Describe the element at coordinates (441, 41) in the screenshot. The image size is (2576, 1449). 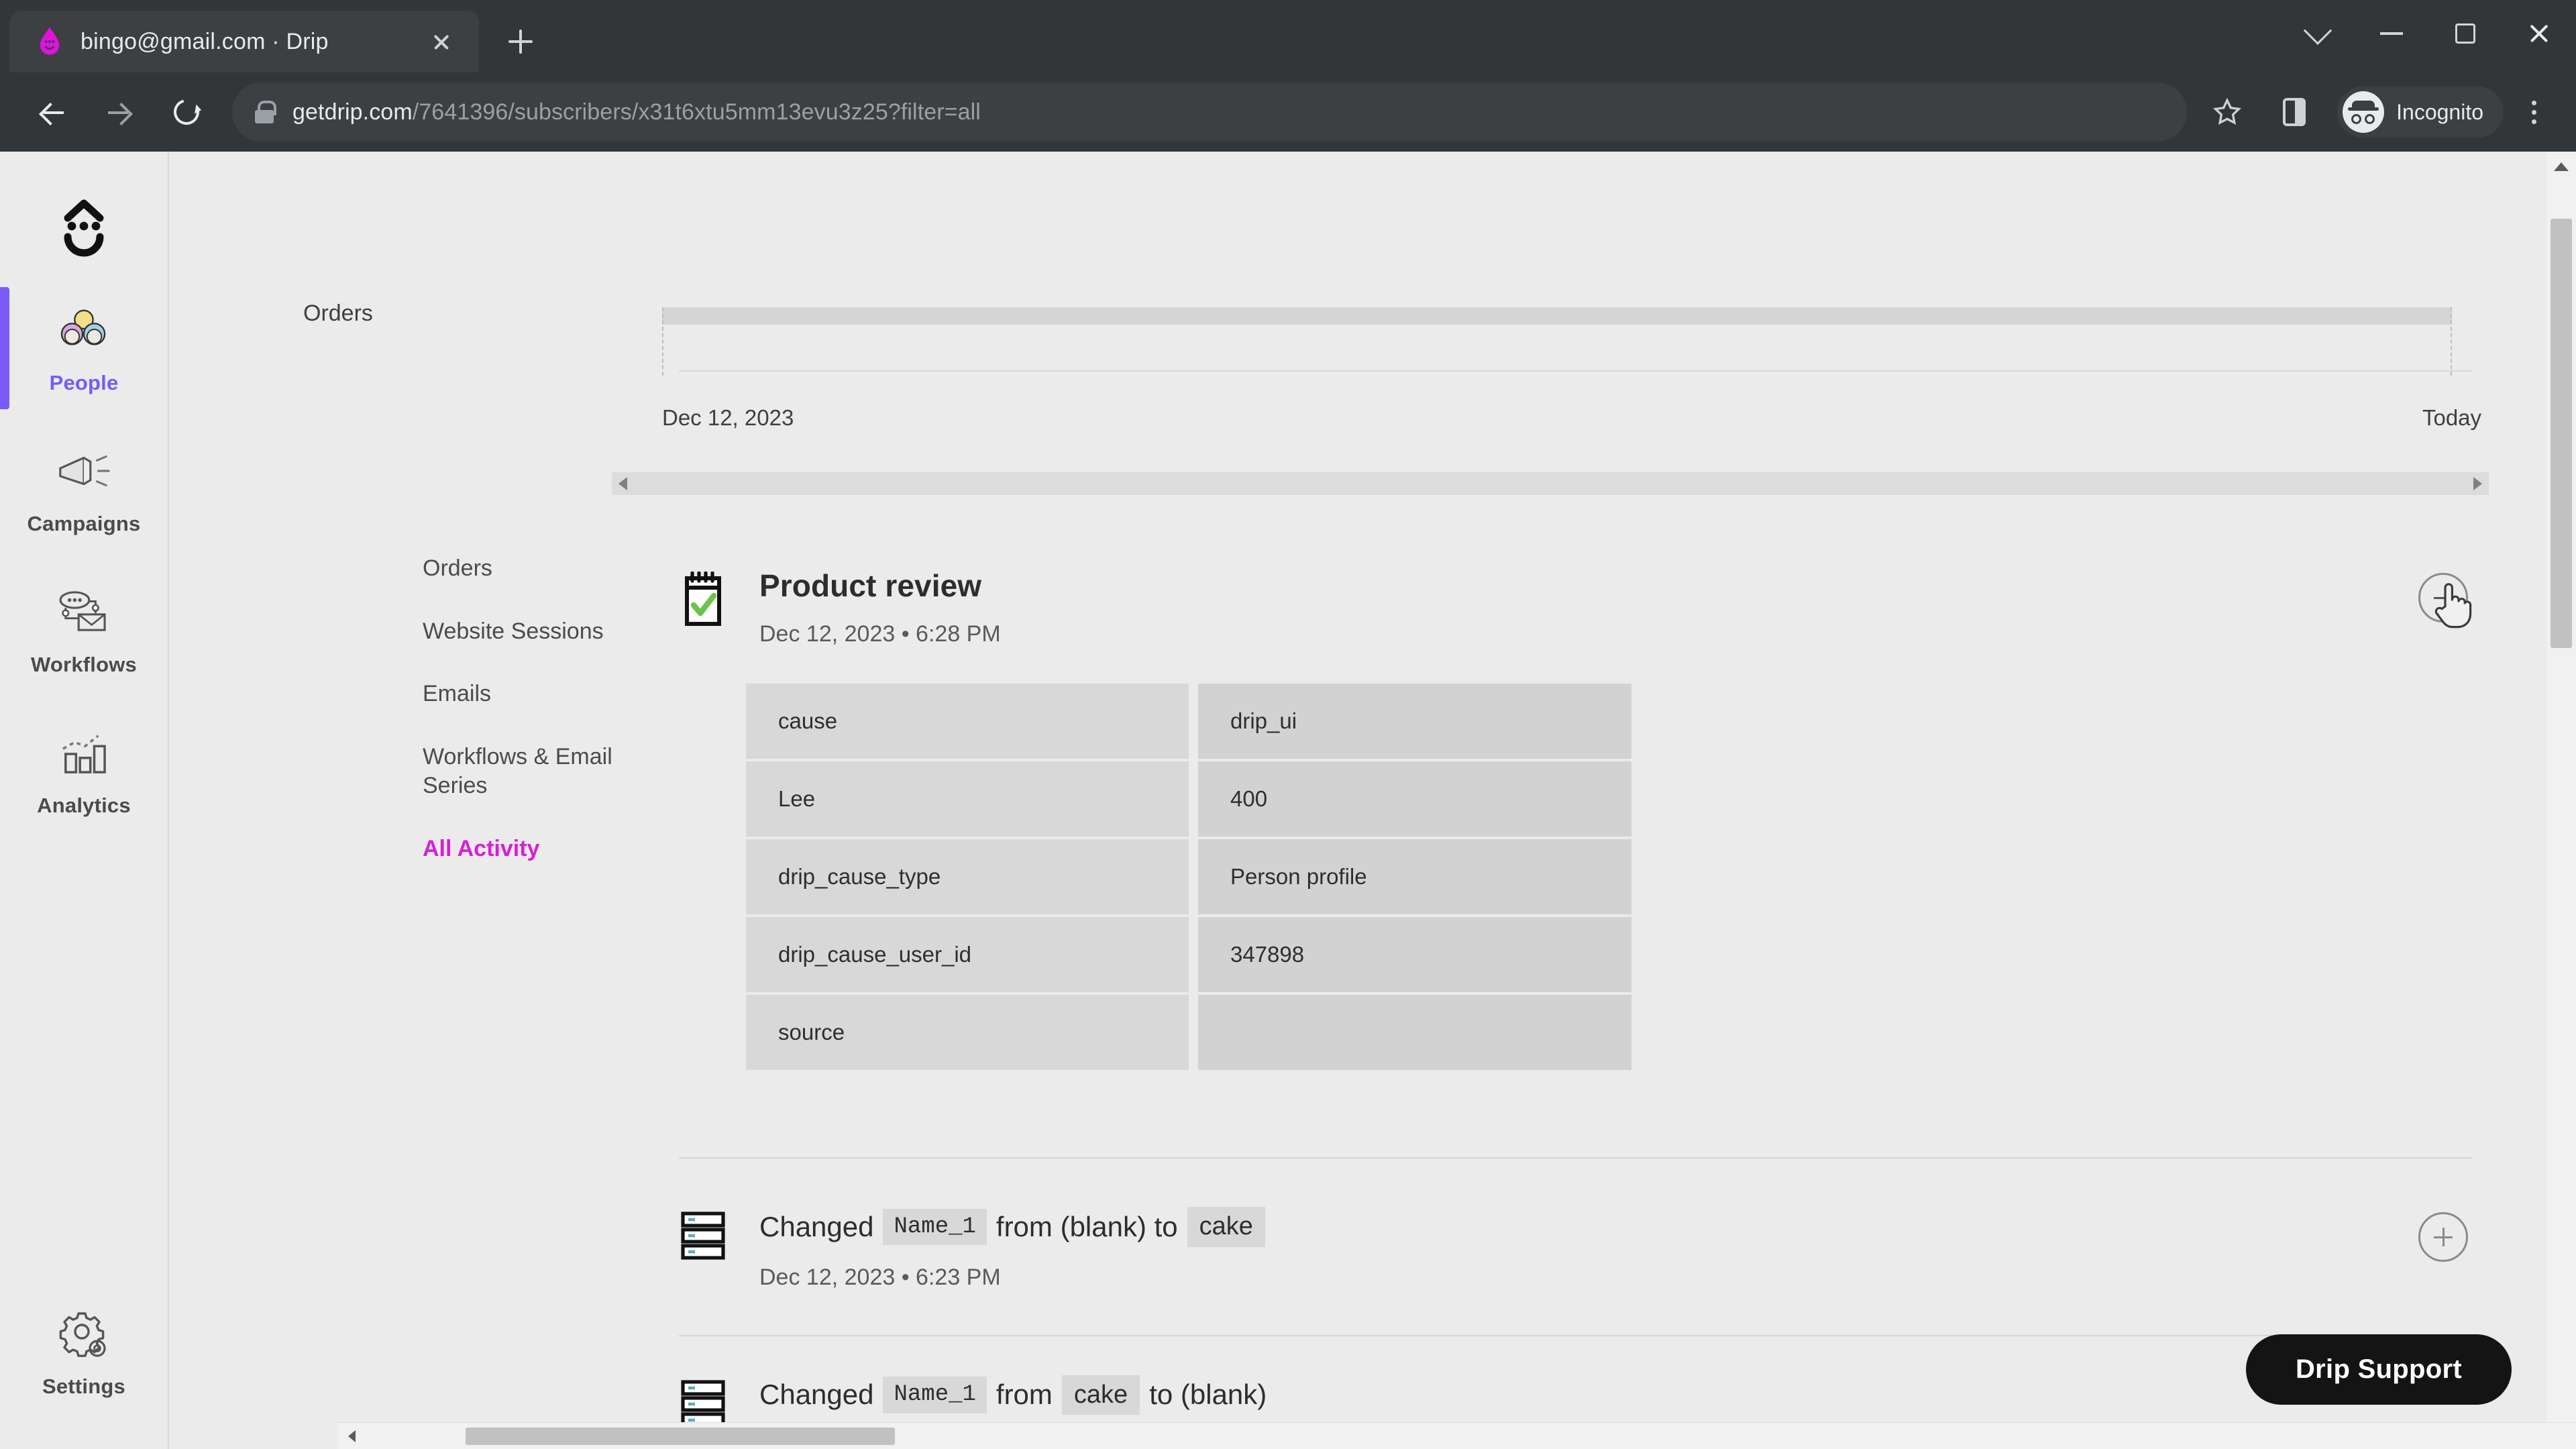
I see `close-icon` at that location.